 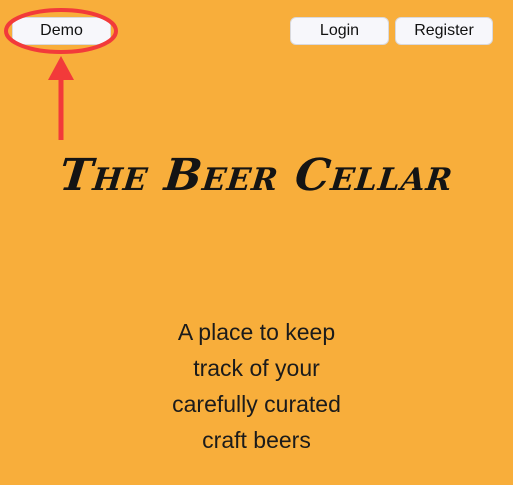 What do you see at coordinates (256, 440) in the screenshot?
I see `tagline-line: craft beers` at bounding box center [256, 440].